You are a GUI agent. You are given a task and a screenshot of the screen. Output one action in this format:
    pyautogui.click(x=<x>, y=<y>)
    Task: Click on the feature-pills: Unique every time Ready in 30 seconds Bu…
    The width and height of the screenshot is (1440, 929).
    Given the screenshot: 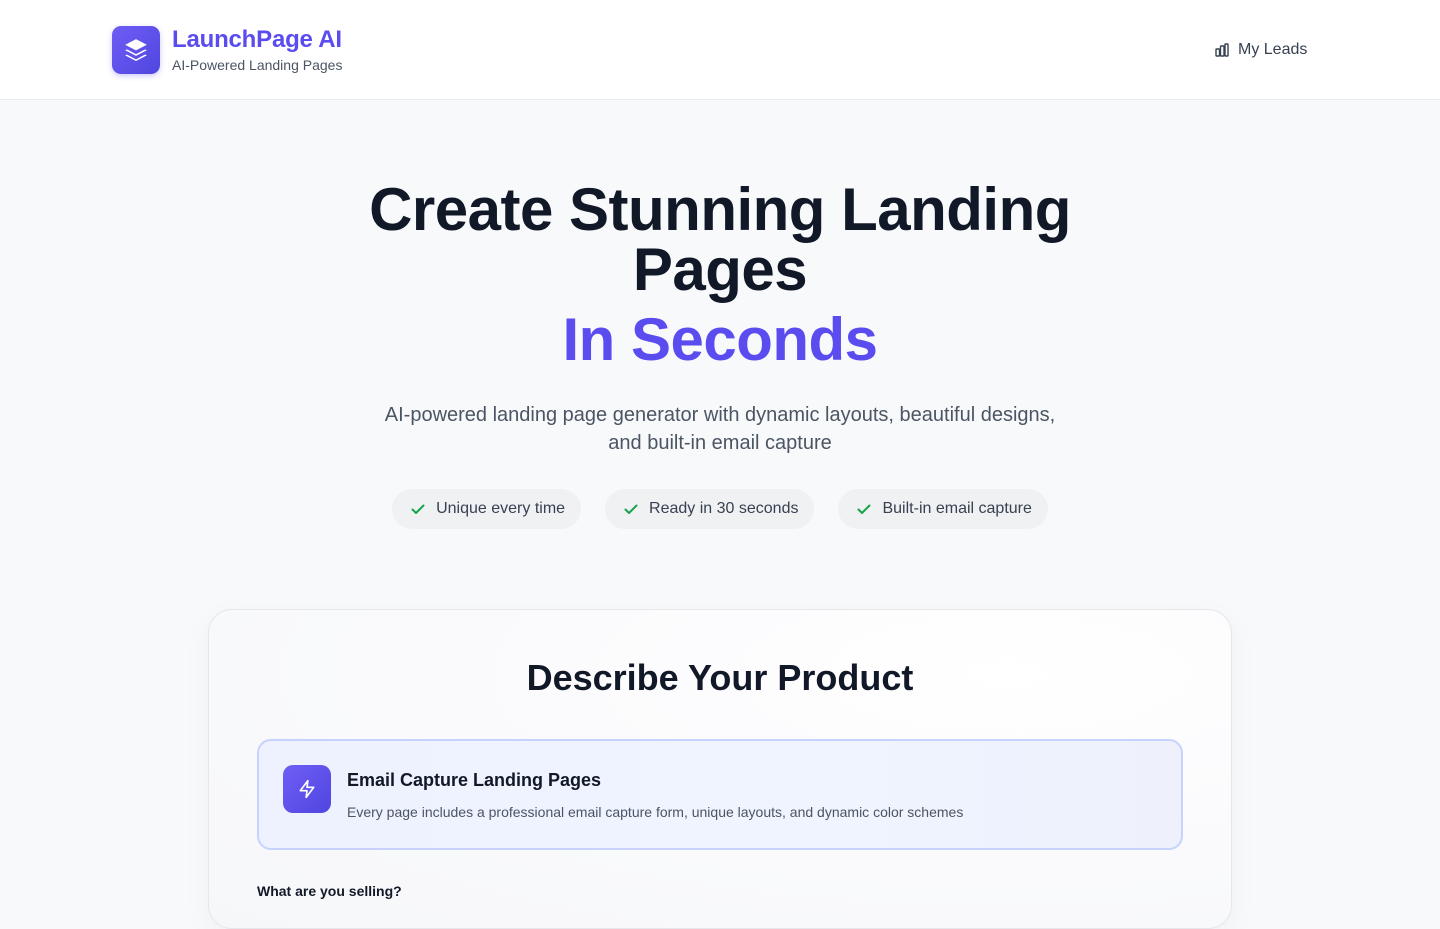 What is the action you would take?
    pyautogui.click(x=720, y=509)
    